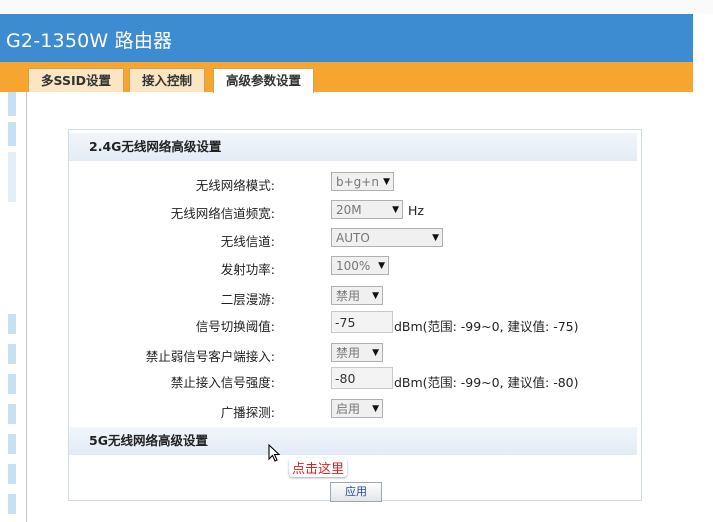 Image resolution: width=713 pixels, height=522 pixels. Describe the element at coordinates (486, 326) in the screenshot. I see `threshold-range-hint: dBm(范围: -99~0, 建议值: -75)` at that location.